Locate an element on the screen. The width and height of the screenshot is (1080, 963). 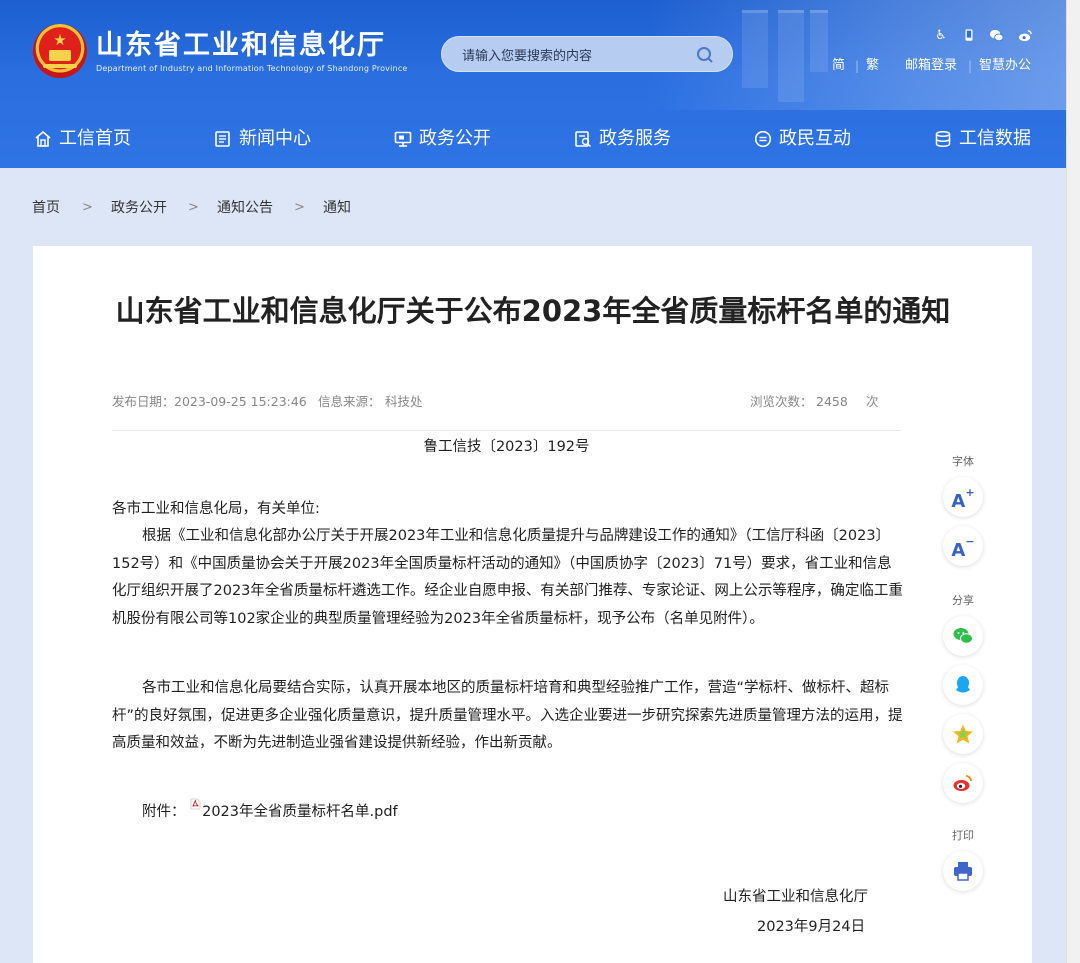
share-wechat-button is located at coordinates (963, 636).